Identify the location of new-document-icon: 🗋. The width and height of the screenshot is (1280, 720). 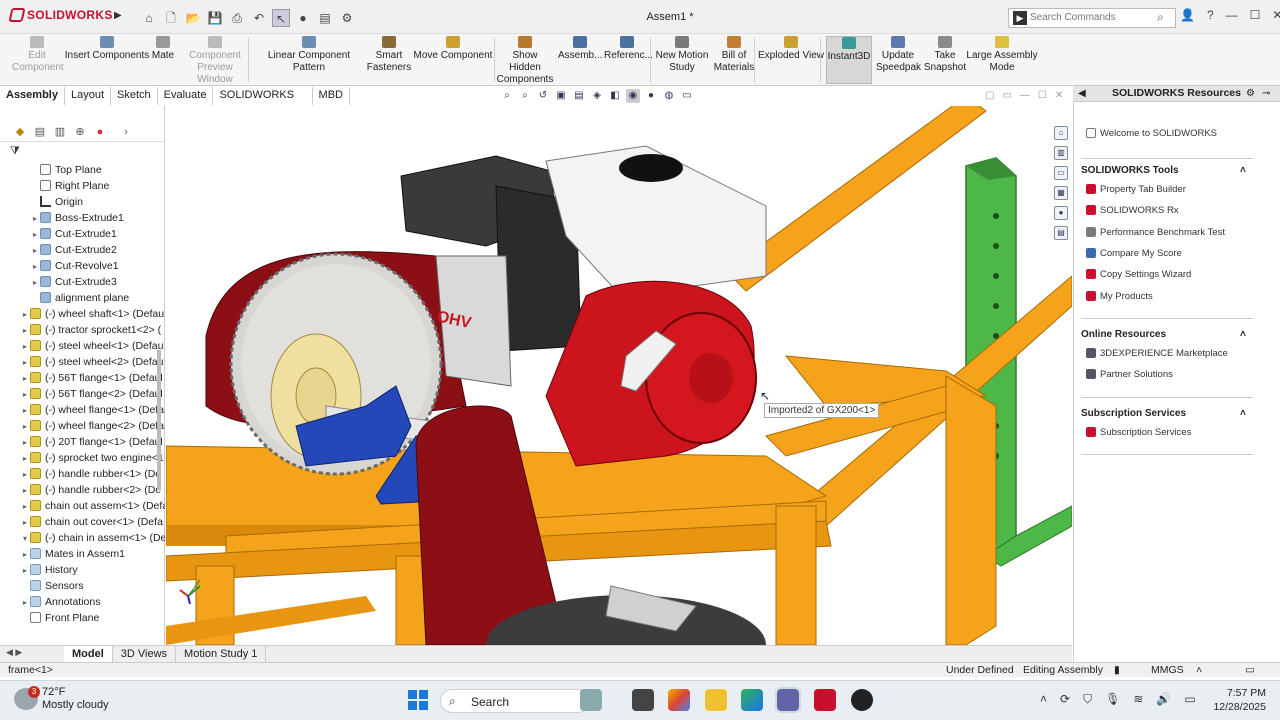
(171, 18).